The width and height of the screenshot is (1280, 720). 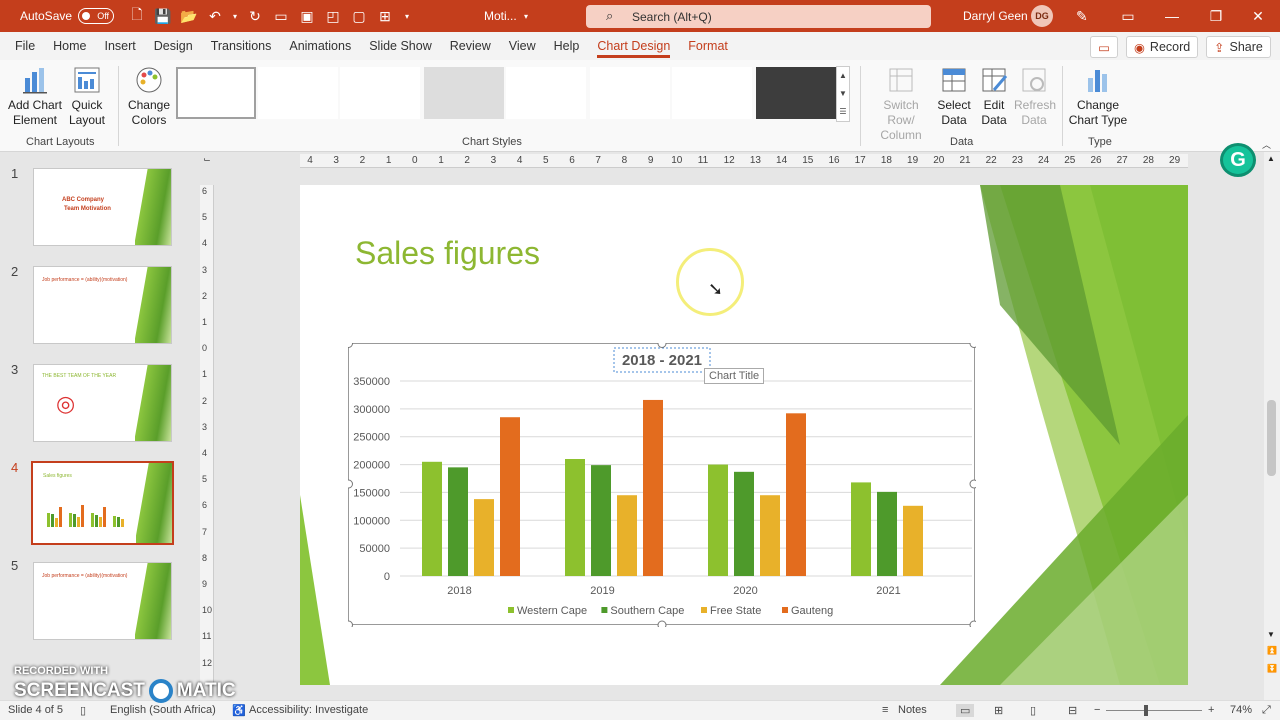 What do you see at coordinates (83, 710) in the screenshot?
I see `spell-check-icon: ▯` at bounding box center [83, 710].